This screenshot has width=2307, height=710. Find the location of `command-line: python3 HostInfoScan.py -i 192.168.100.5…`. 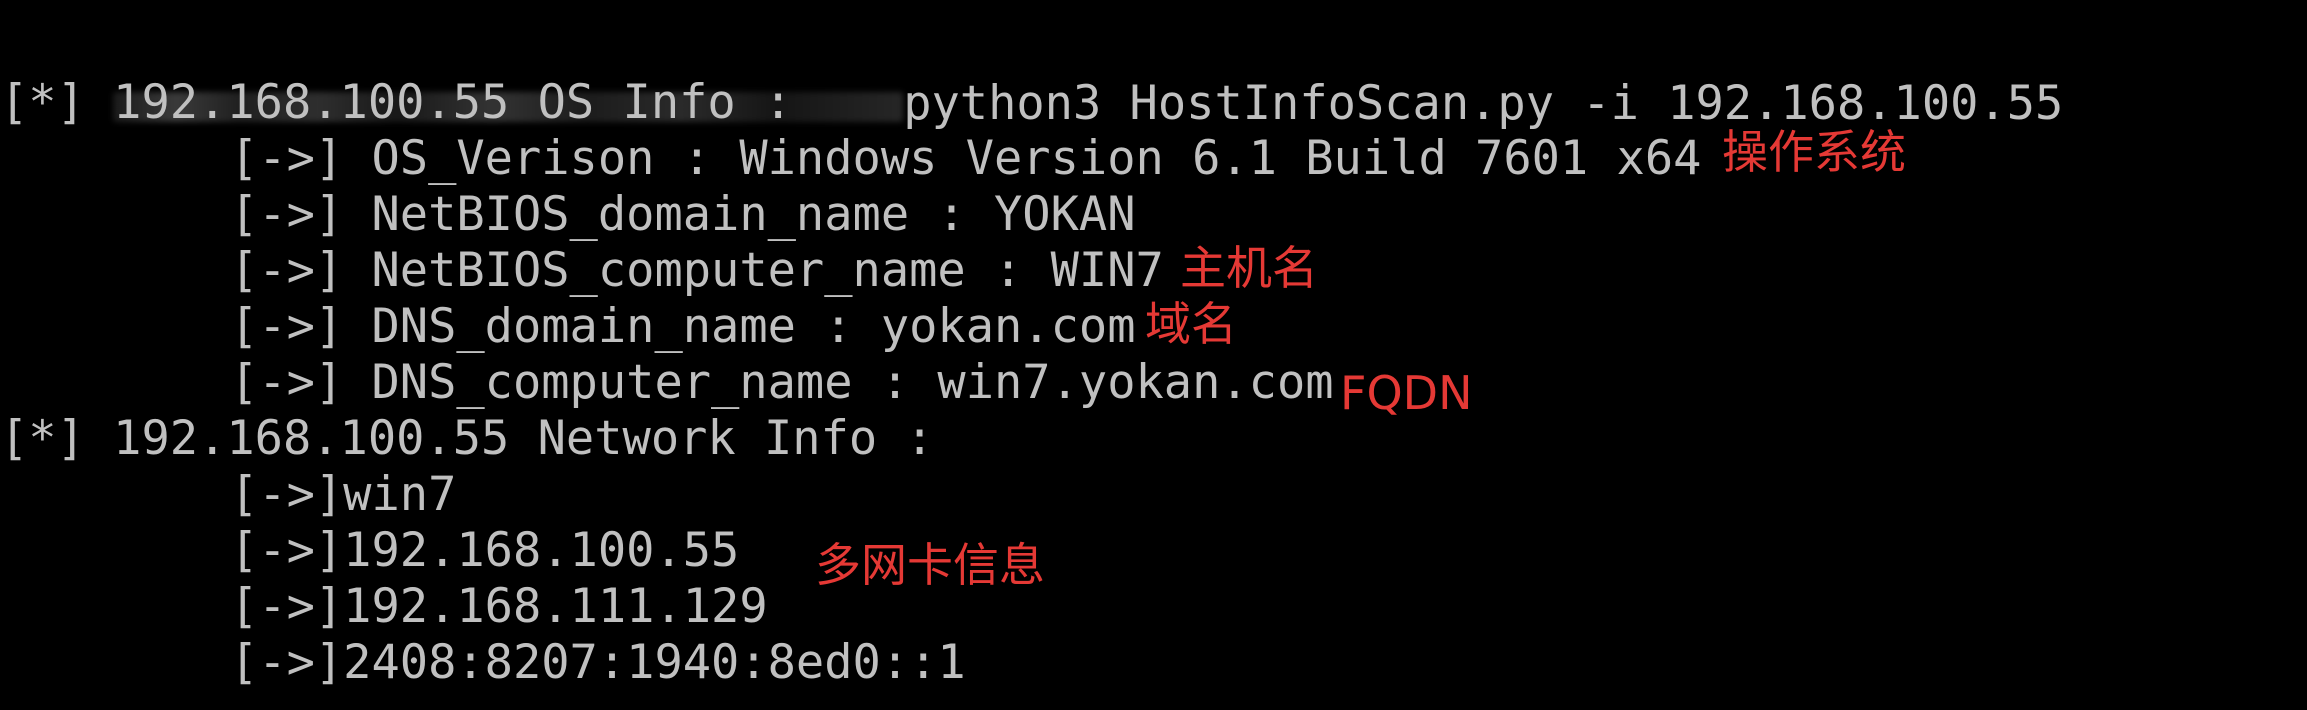

command-line: python3 HostInfoScan.py -i 192.168.100.5… is located at coordinates (1031, 75).